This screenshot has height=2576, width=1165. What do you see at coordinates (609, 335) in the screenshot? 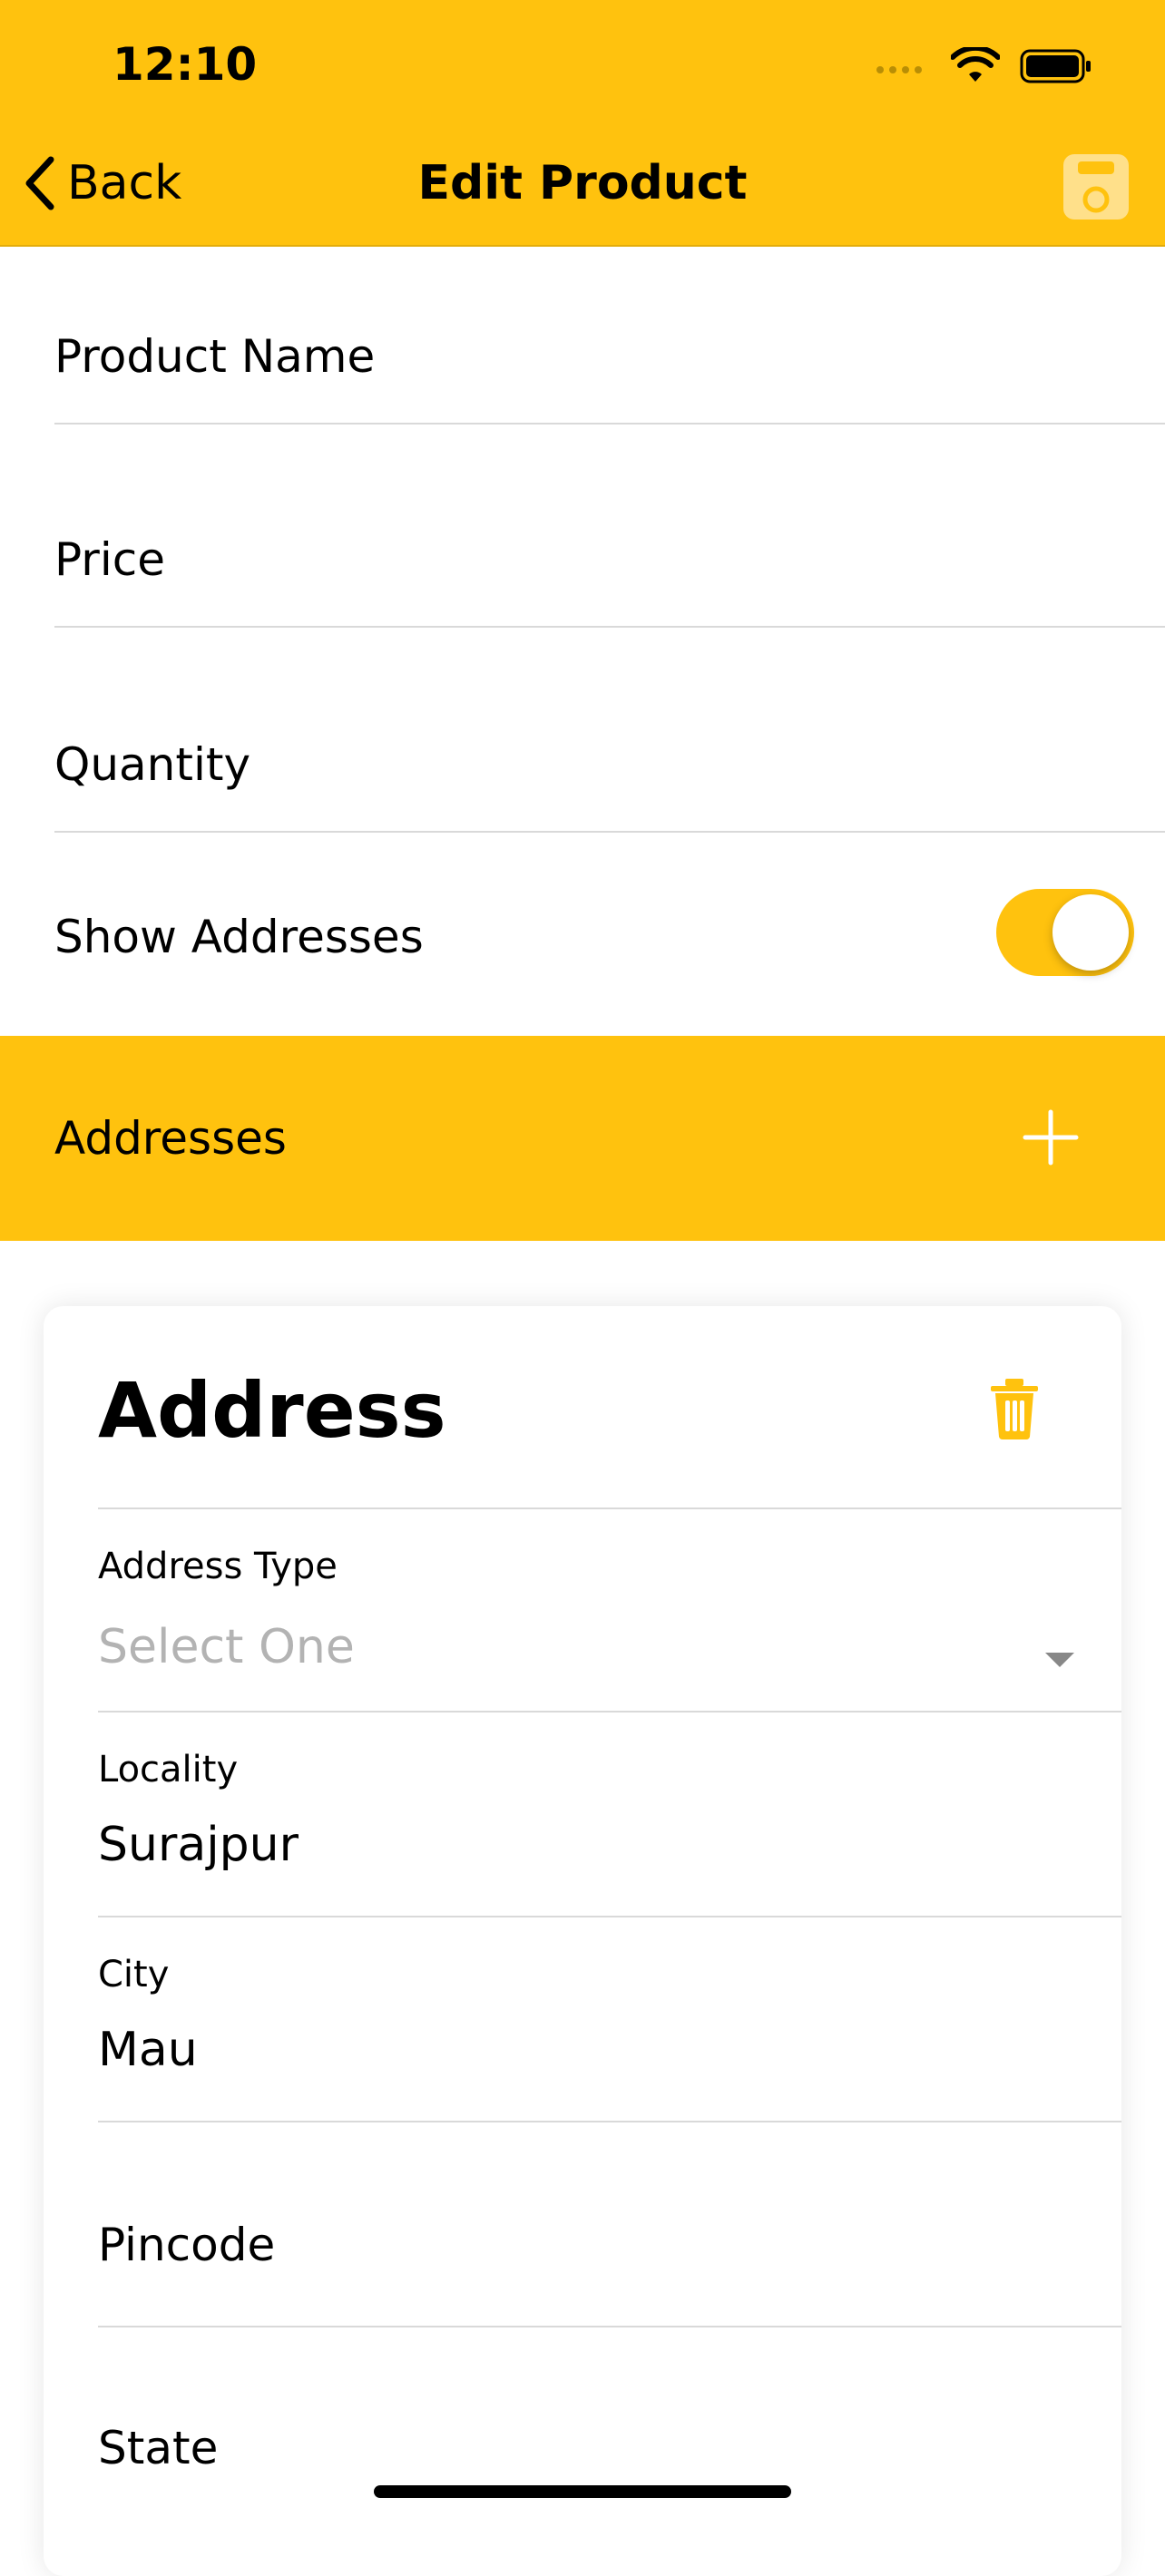
I see `product-name-field: Product Name` at bounding box center [609, 335].